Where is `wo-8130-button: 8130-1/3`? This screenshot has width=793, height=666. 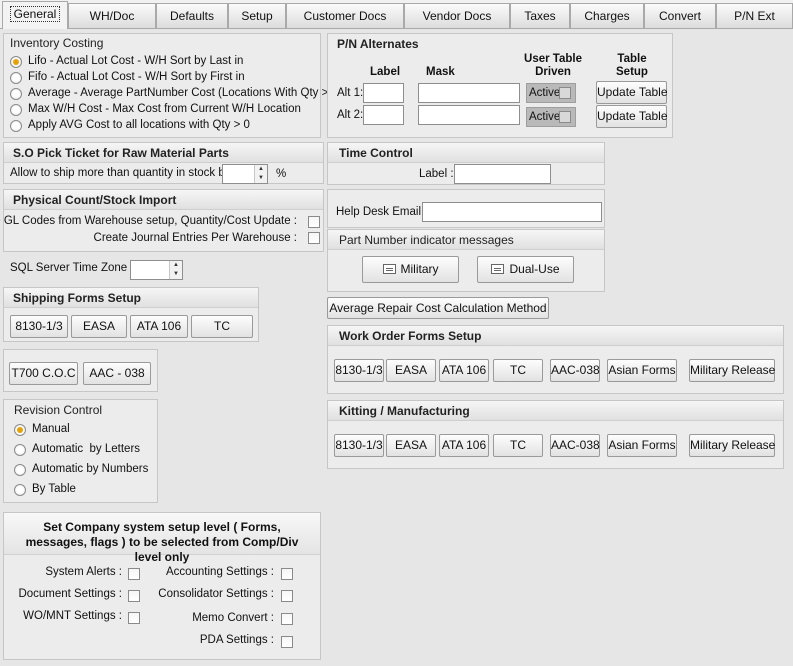 wo-8130-button: 8130-1/3 is located at coordinates (359, 370).